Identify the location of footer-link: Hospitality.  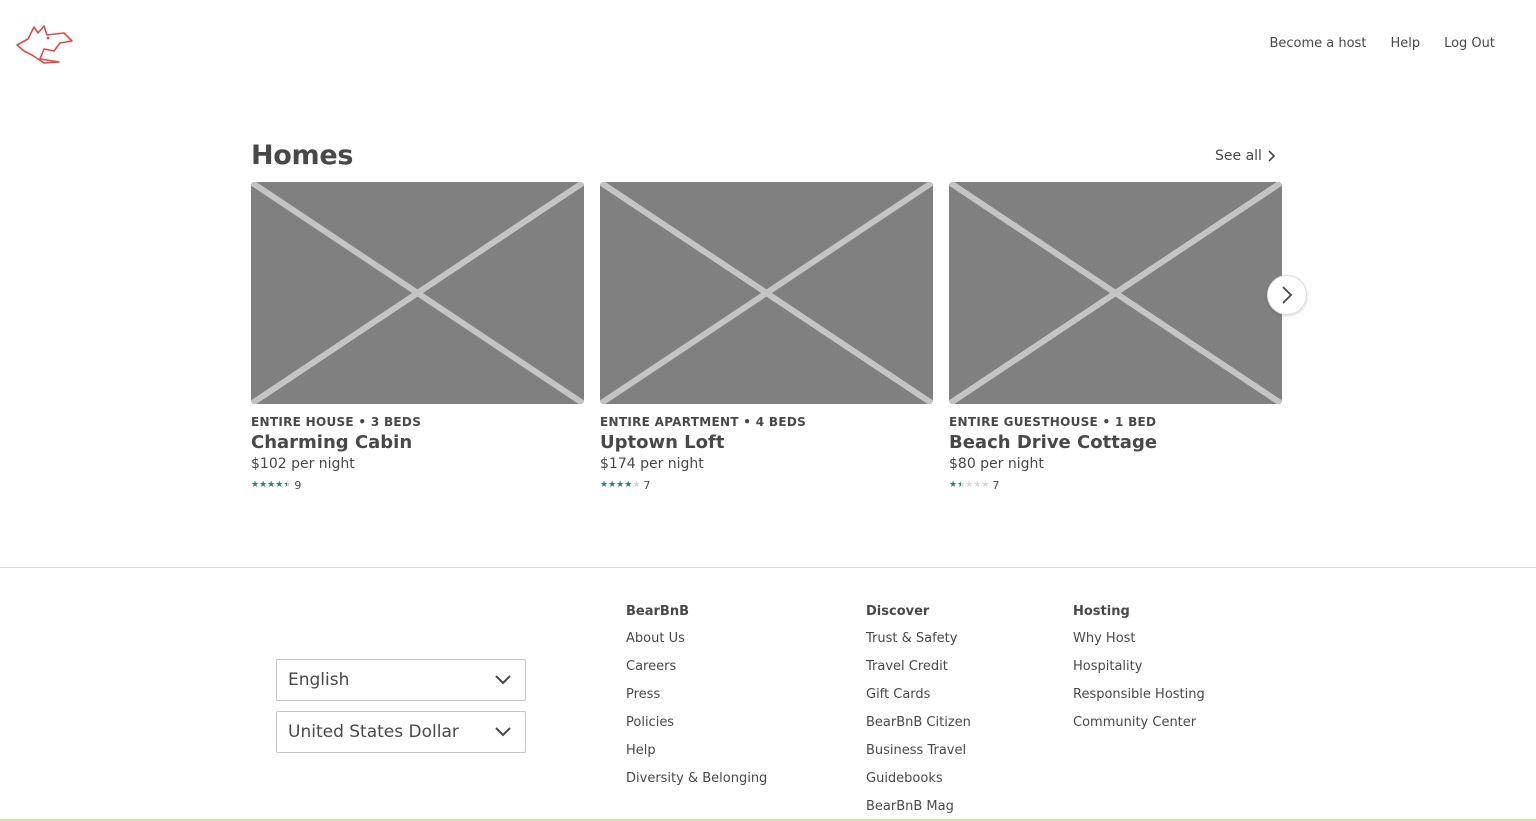
(1139, 674).